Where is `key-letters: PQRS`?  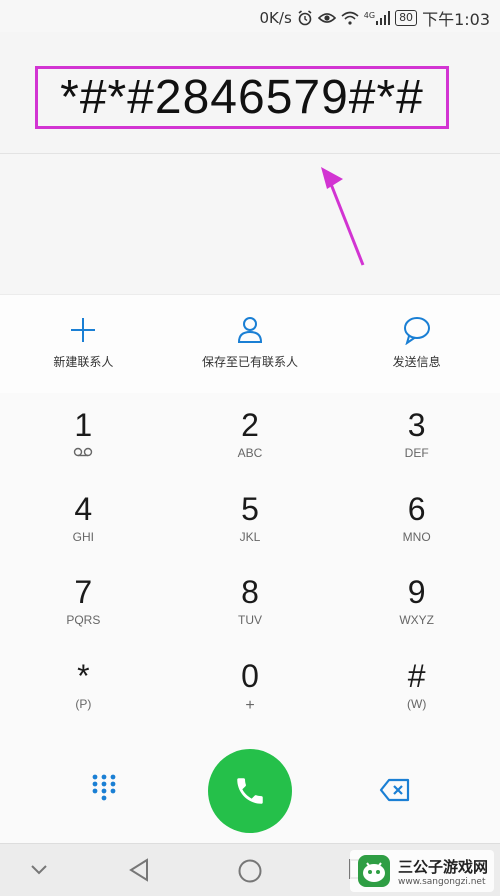
key-letters: PQRS is located at coordinates (83, 620).